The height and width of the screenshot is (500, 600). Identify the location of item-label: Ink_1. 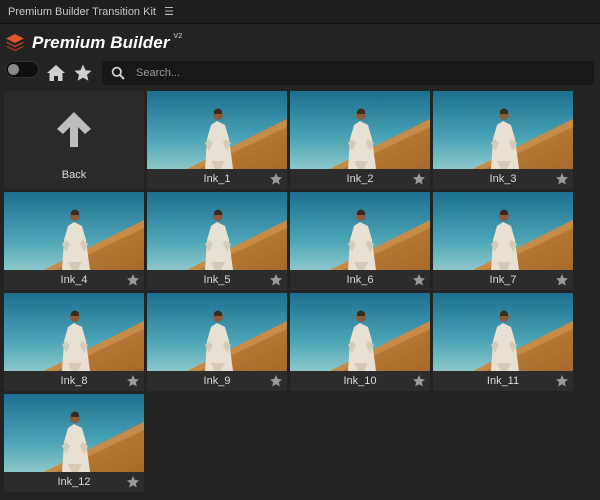
(217, 179).